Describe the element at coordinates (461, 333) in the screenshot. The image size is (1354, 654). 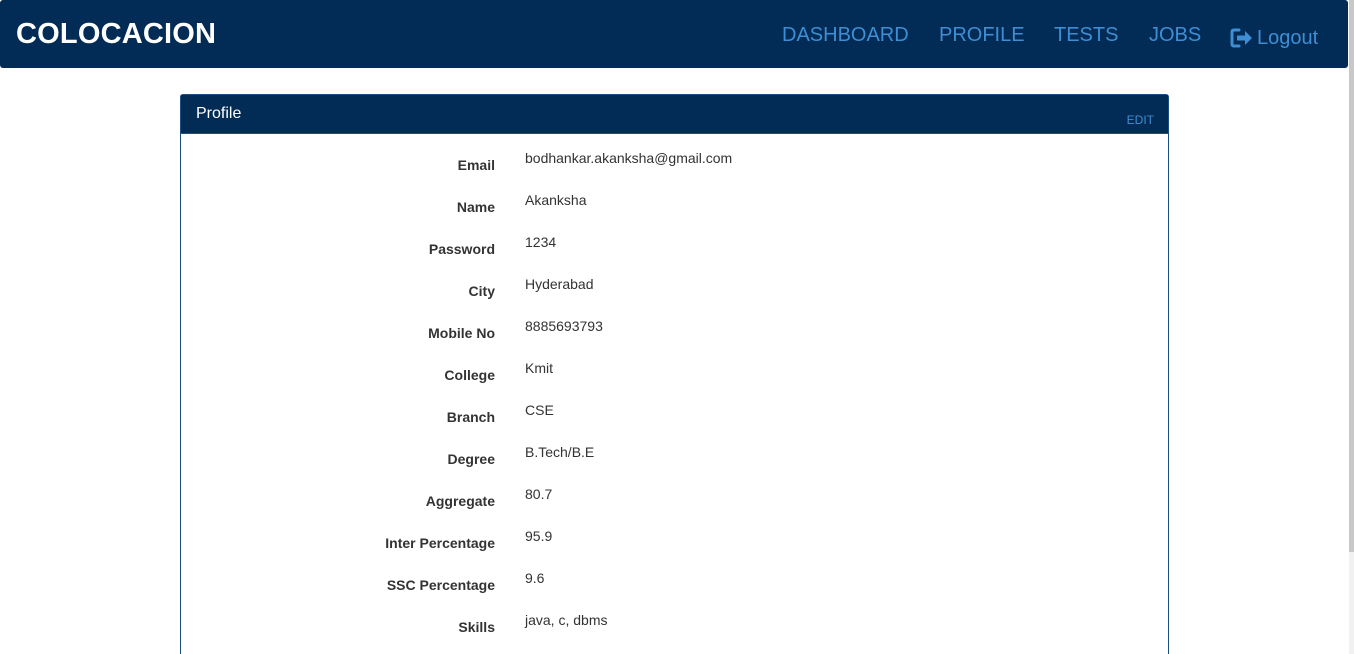
I see `field-label-mobile: Mobile No` at that location.